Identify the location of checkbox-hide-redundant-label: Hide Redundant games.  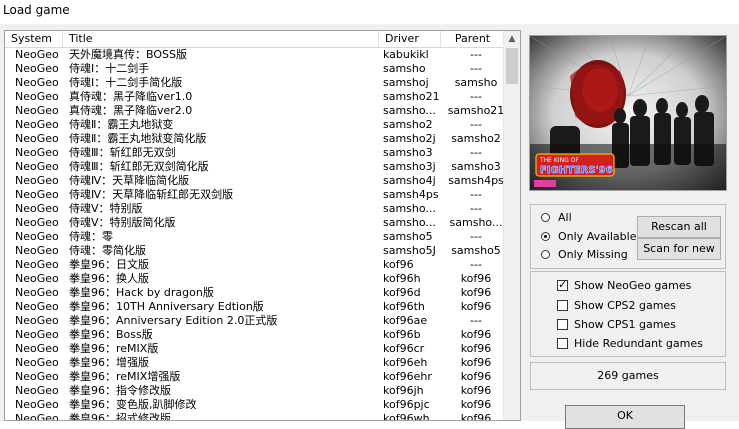
(638, 343).